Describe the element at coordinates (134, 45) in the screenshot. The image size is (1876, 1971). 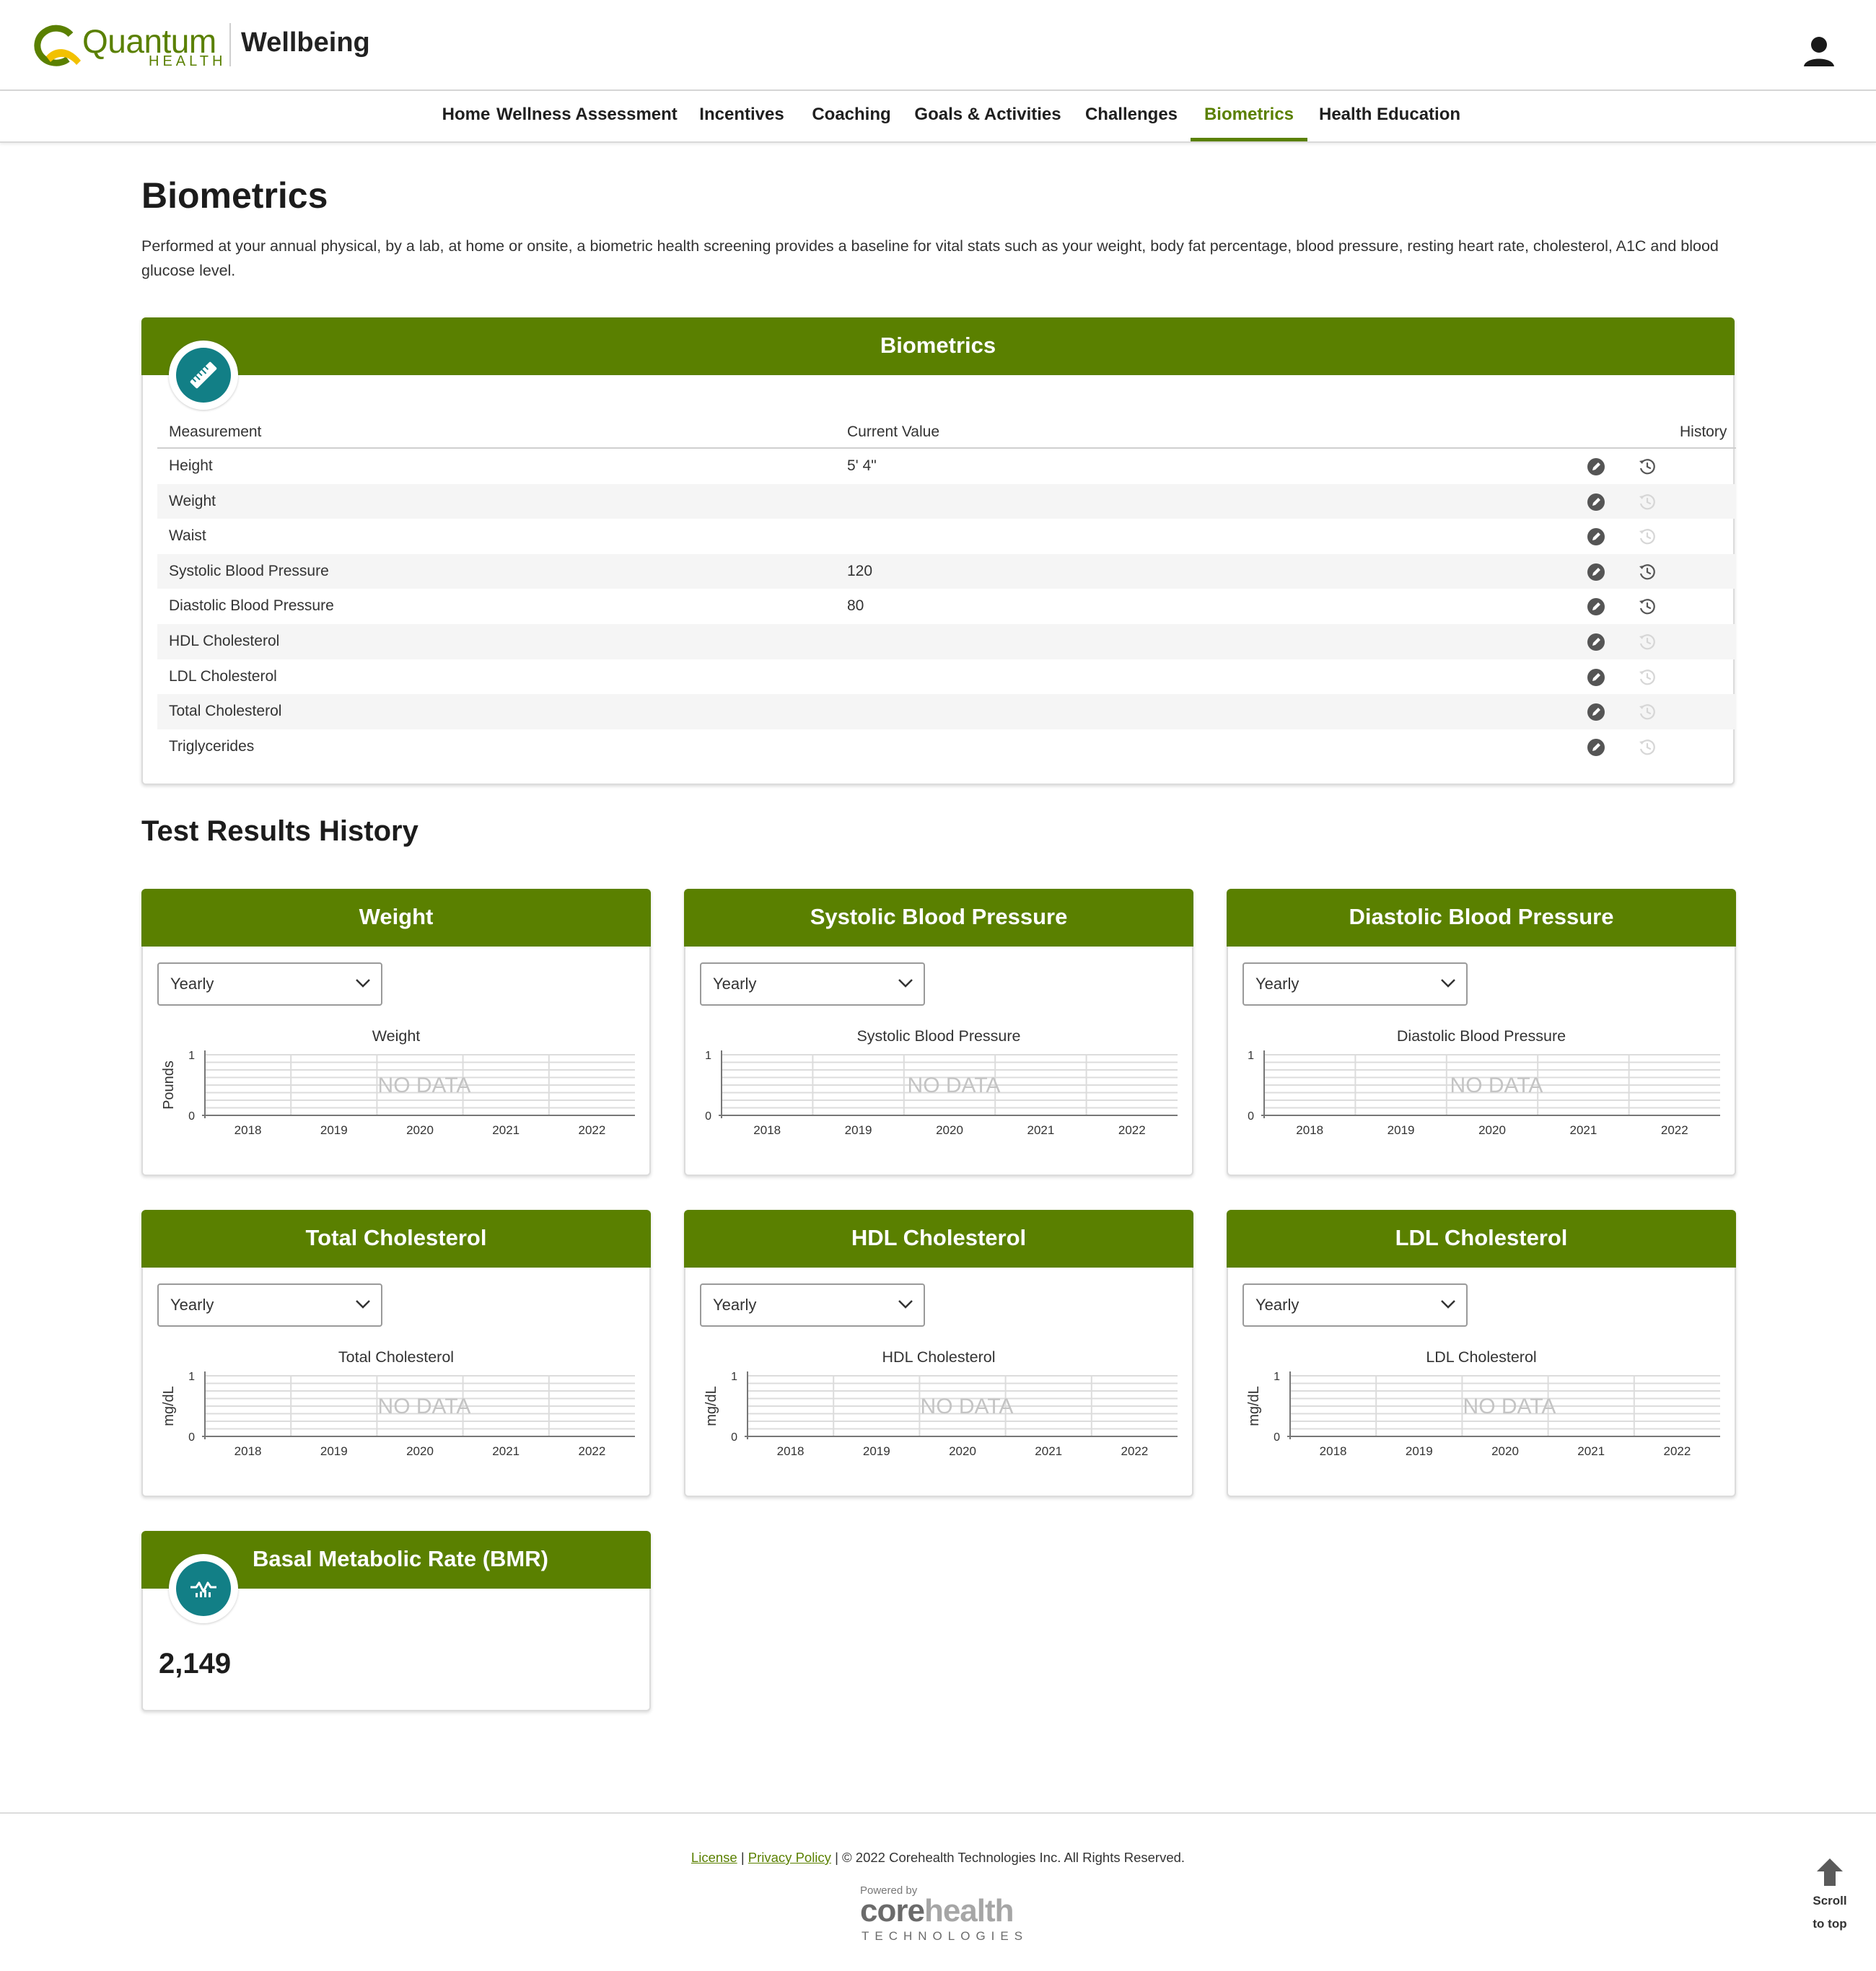
I see `quantum-health-logo: Quantum HEALTH` at that location.